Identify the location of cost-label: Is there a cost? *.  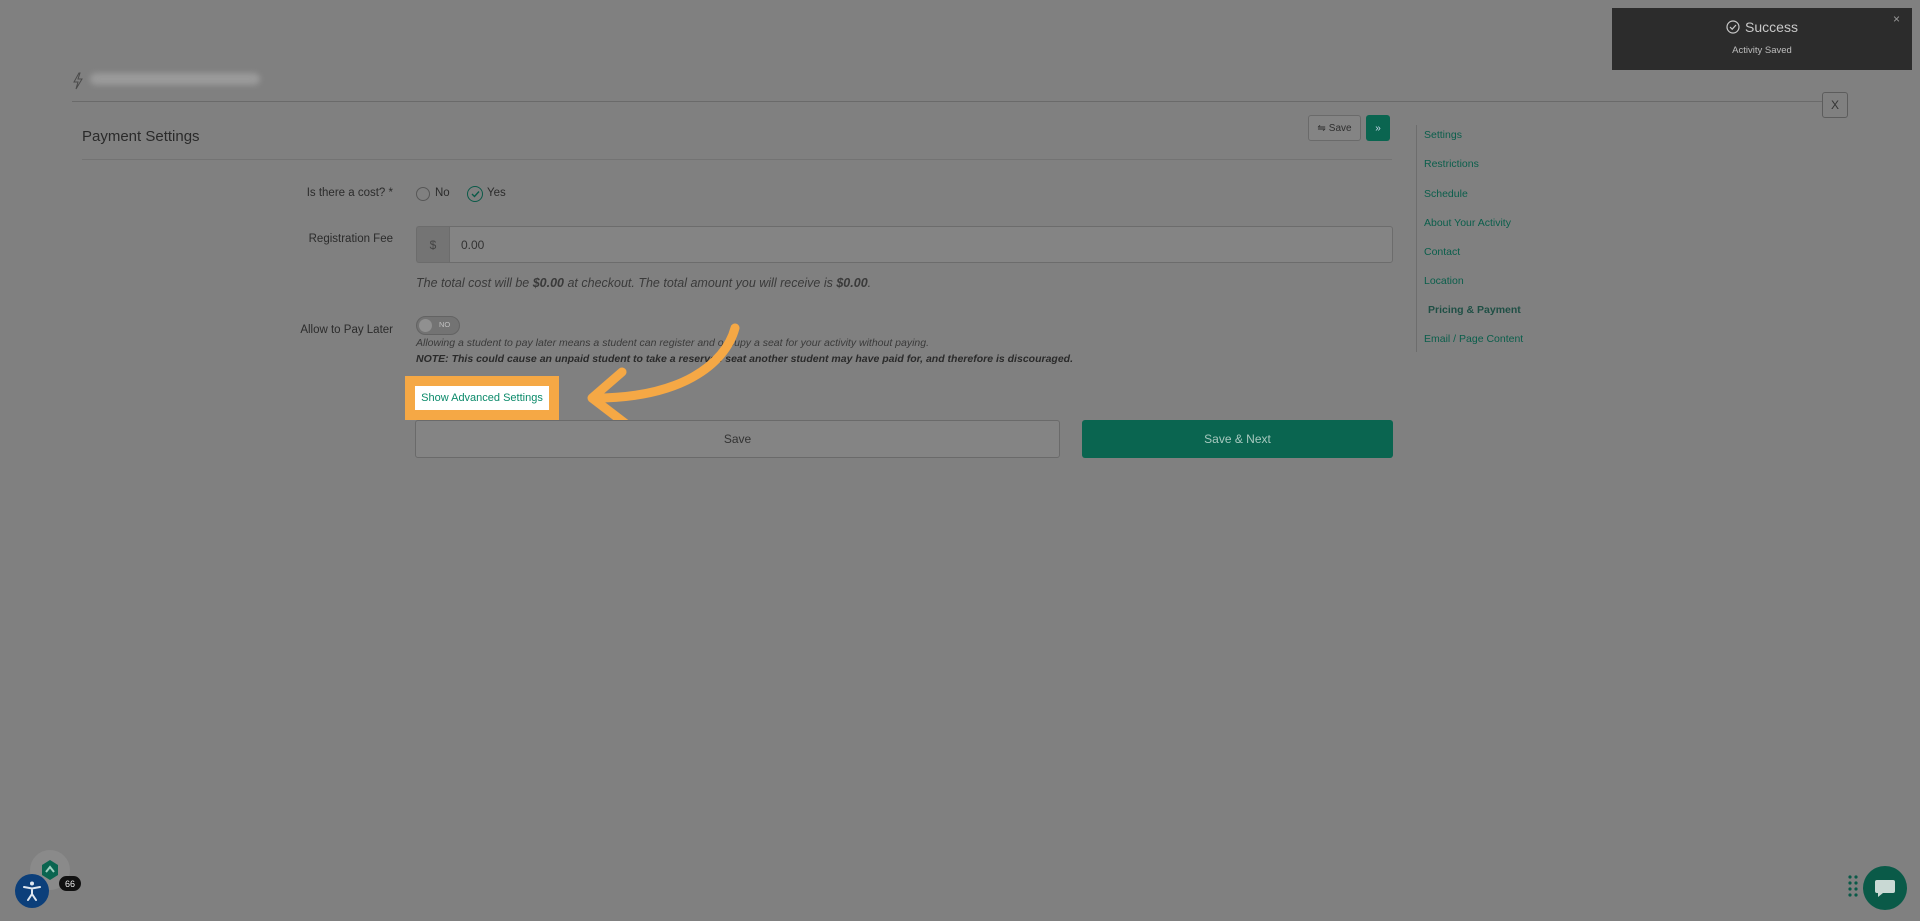
(349, 193).